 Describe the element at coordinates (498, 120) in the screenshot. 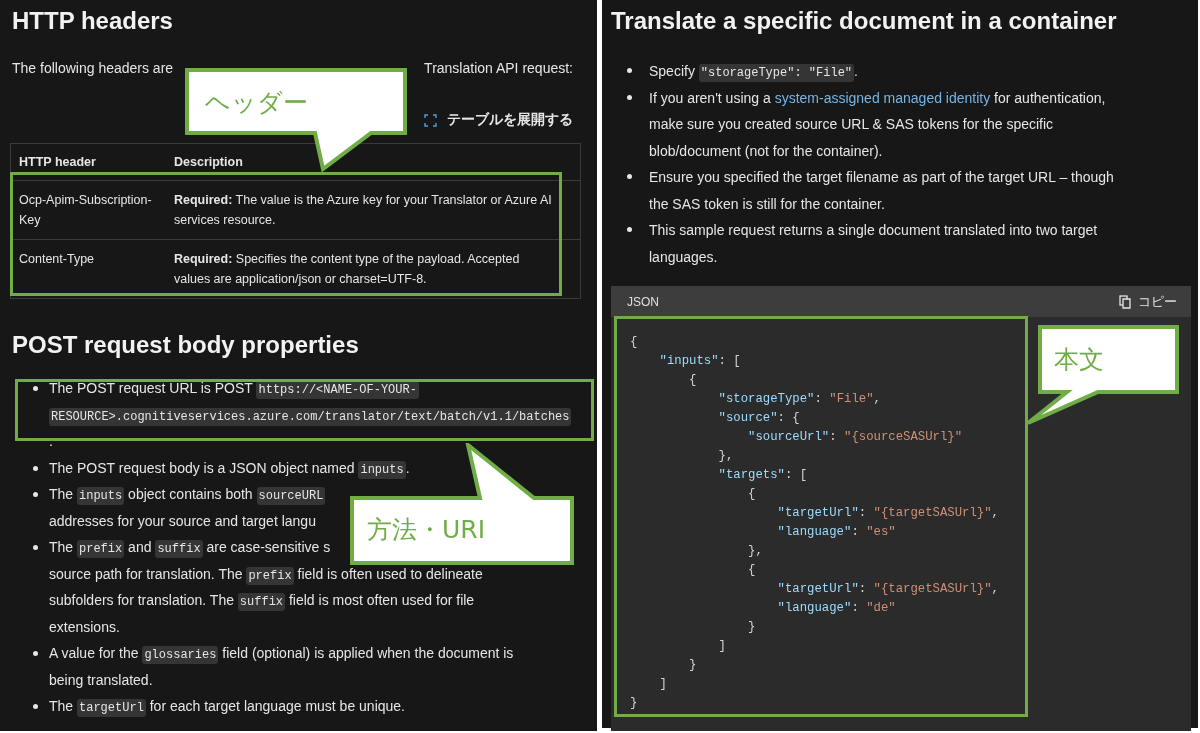

I see `expand-table-button: テーブルを展開する` at that location.